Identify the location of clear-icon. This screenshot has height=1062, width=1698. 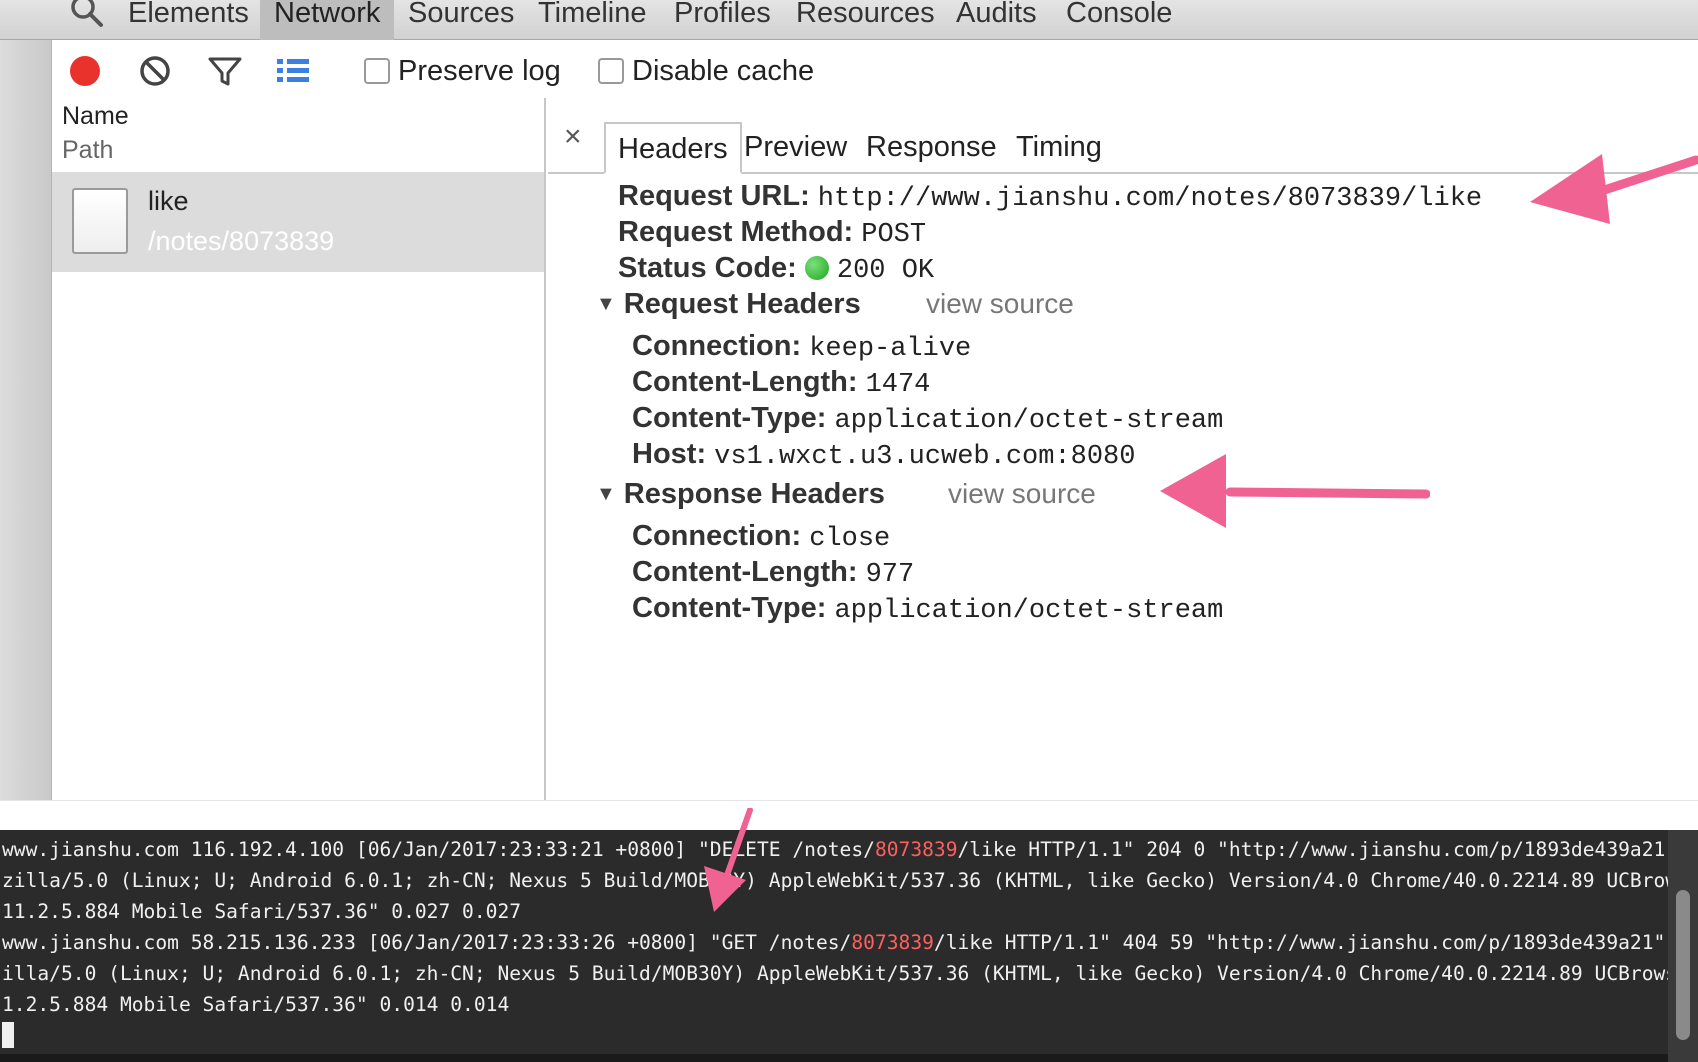
(155, 71).